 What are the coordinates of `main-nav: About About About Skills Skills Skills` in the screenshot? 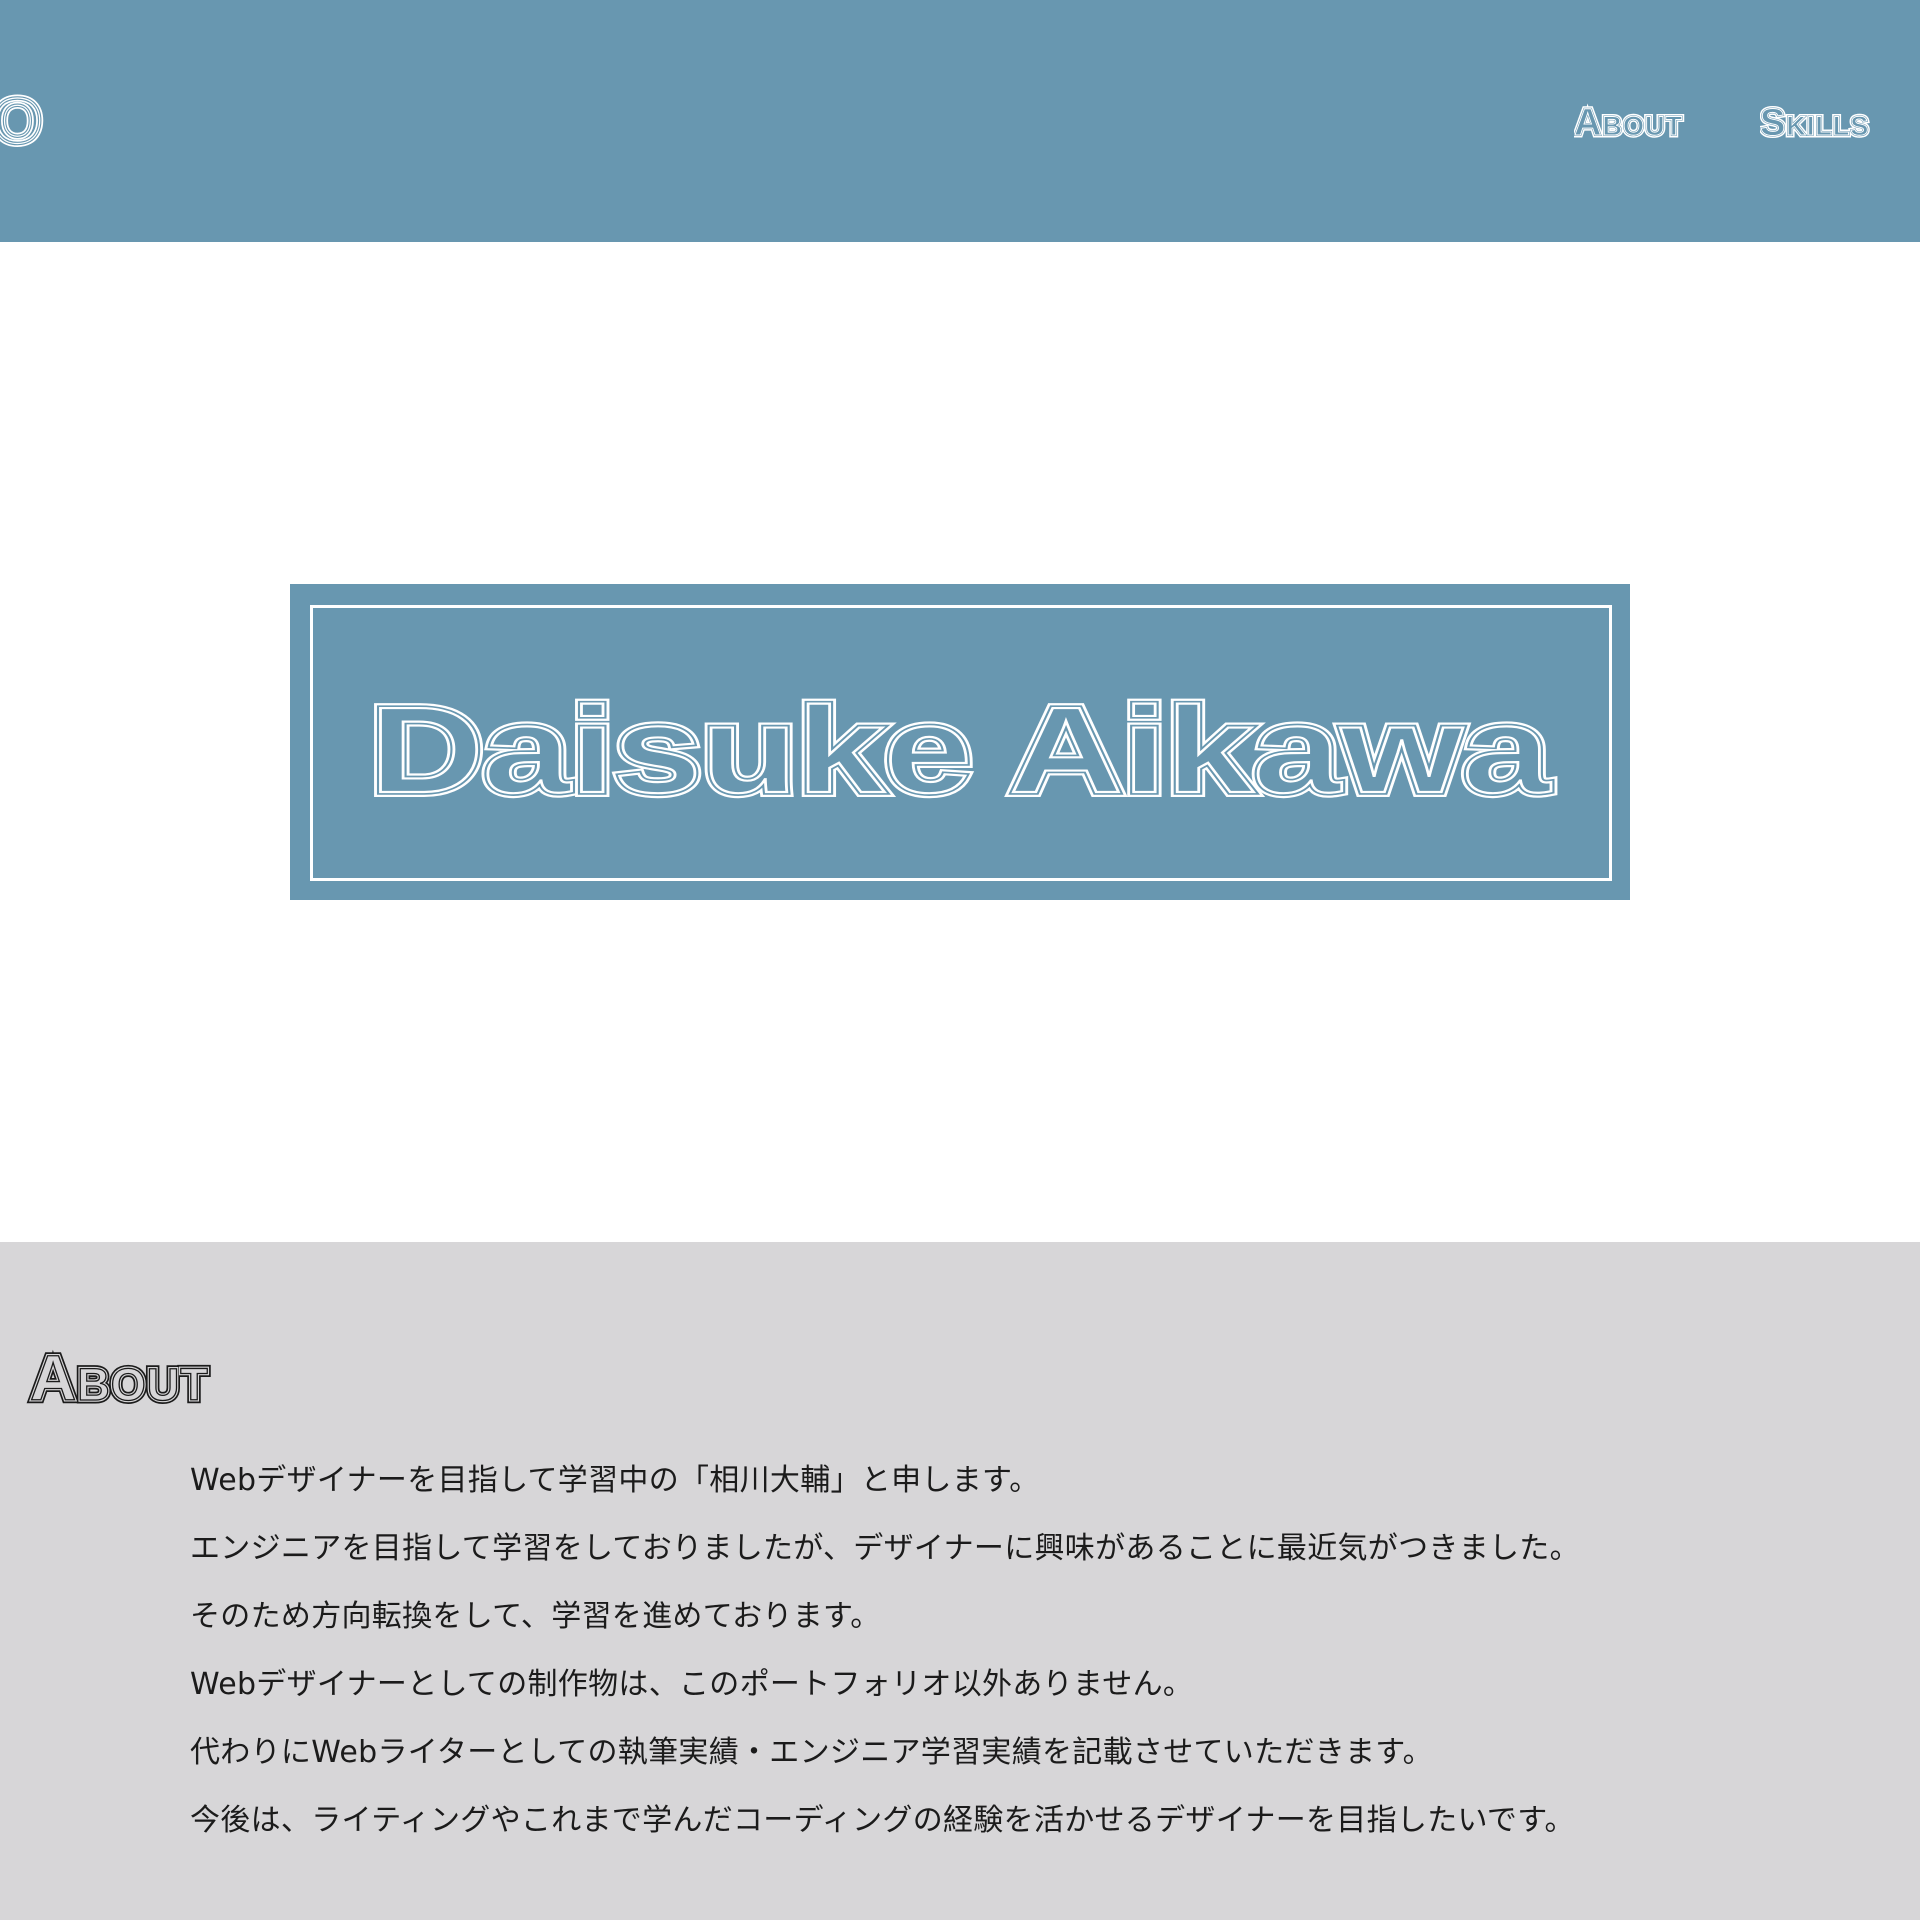 It's located at (1742, 120).